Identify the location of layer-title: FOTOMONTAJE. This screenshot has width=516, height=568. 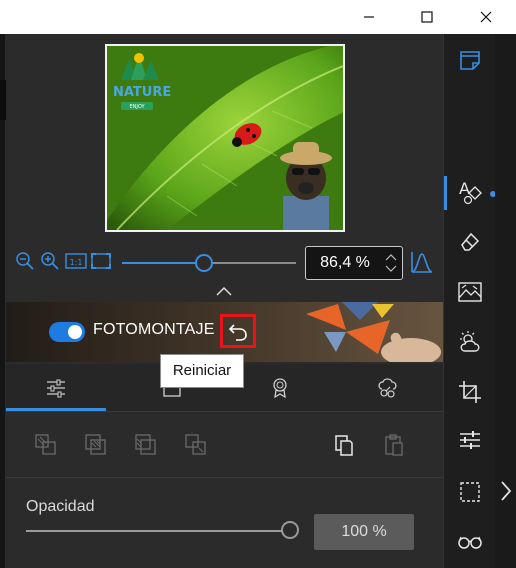
(154, 329).